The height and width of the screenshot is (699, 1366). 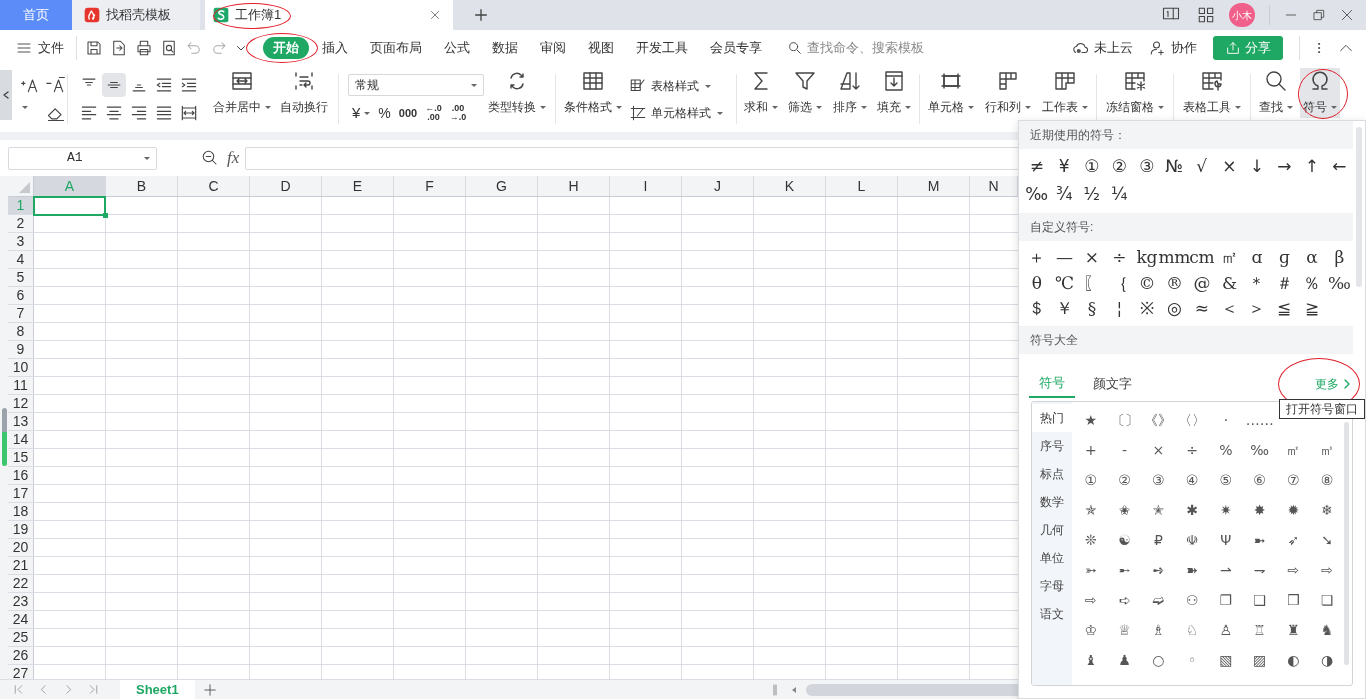 I want to click on search-field: 查找命令、搜索模板, so click(x=855, y=48).